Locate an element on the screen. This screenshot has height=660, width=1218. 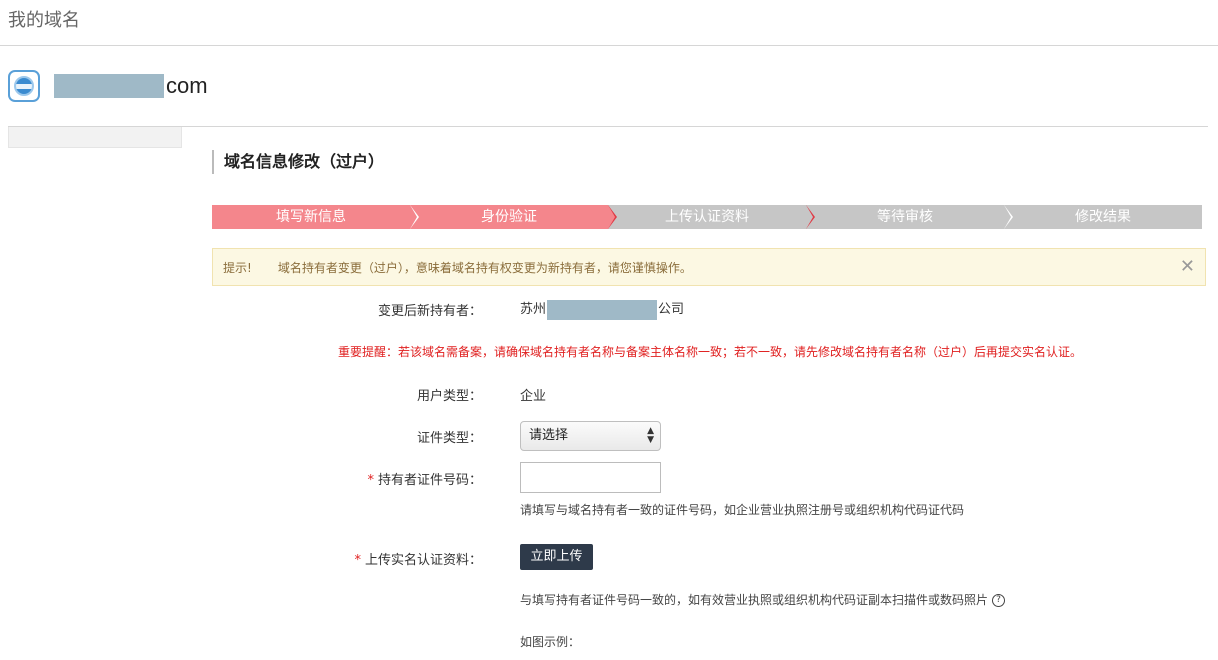
step-label: 修改结果 is located at coordinates (1103, 217).